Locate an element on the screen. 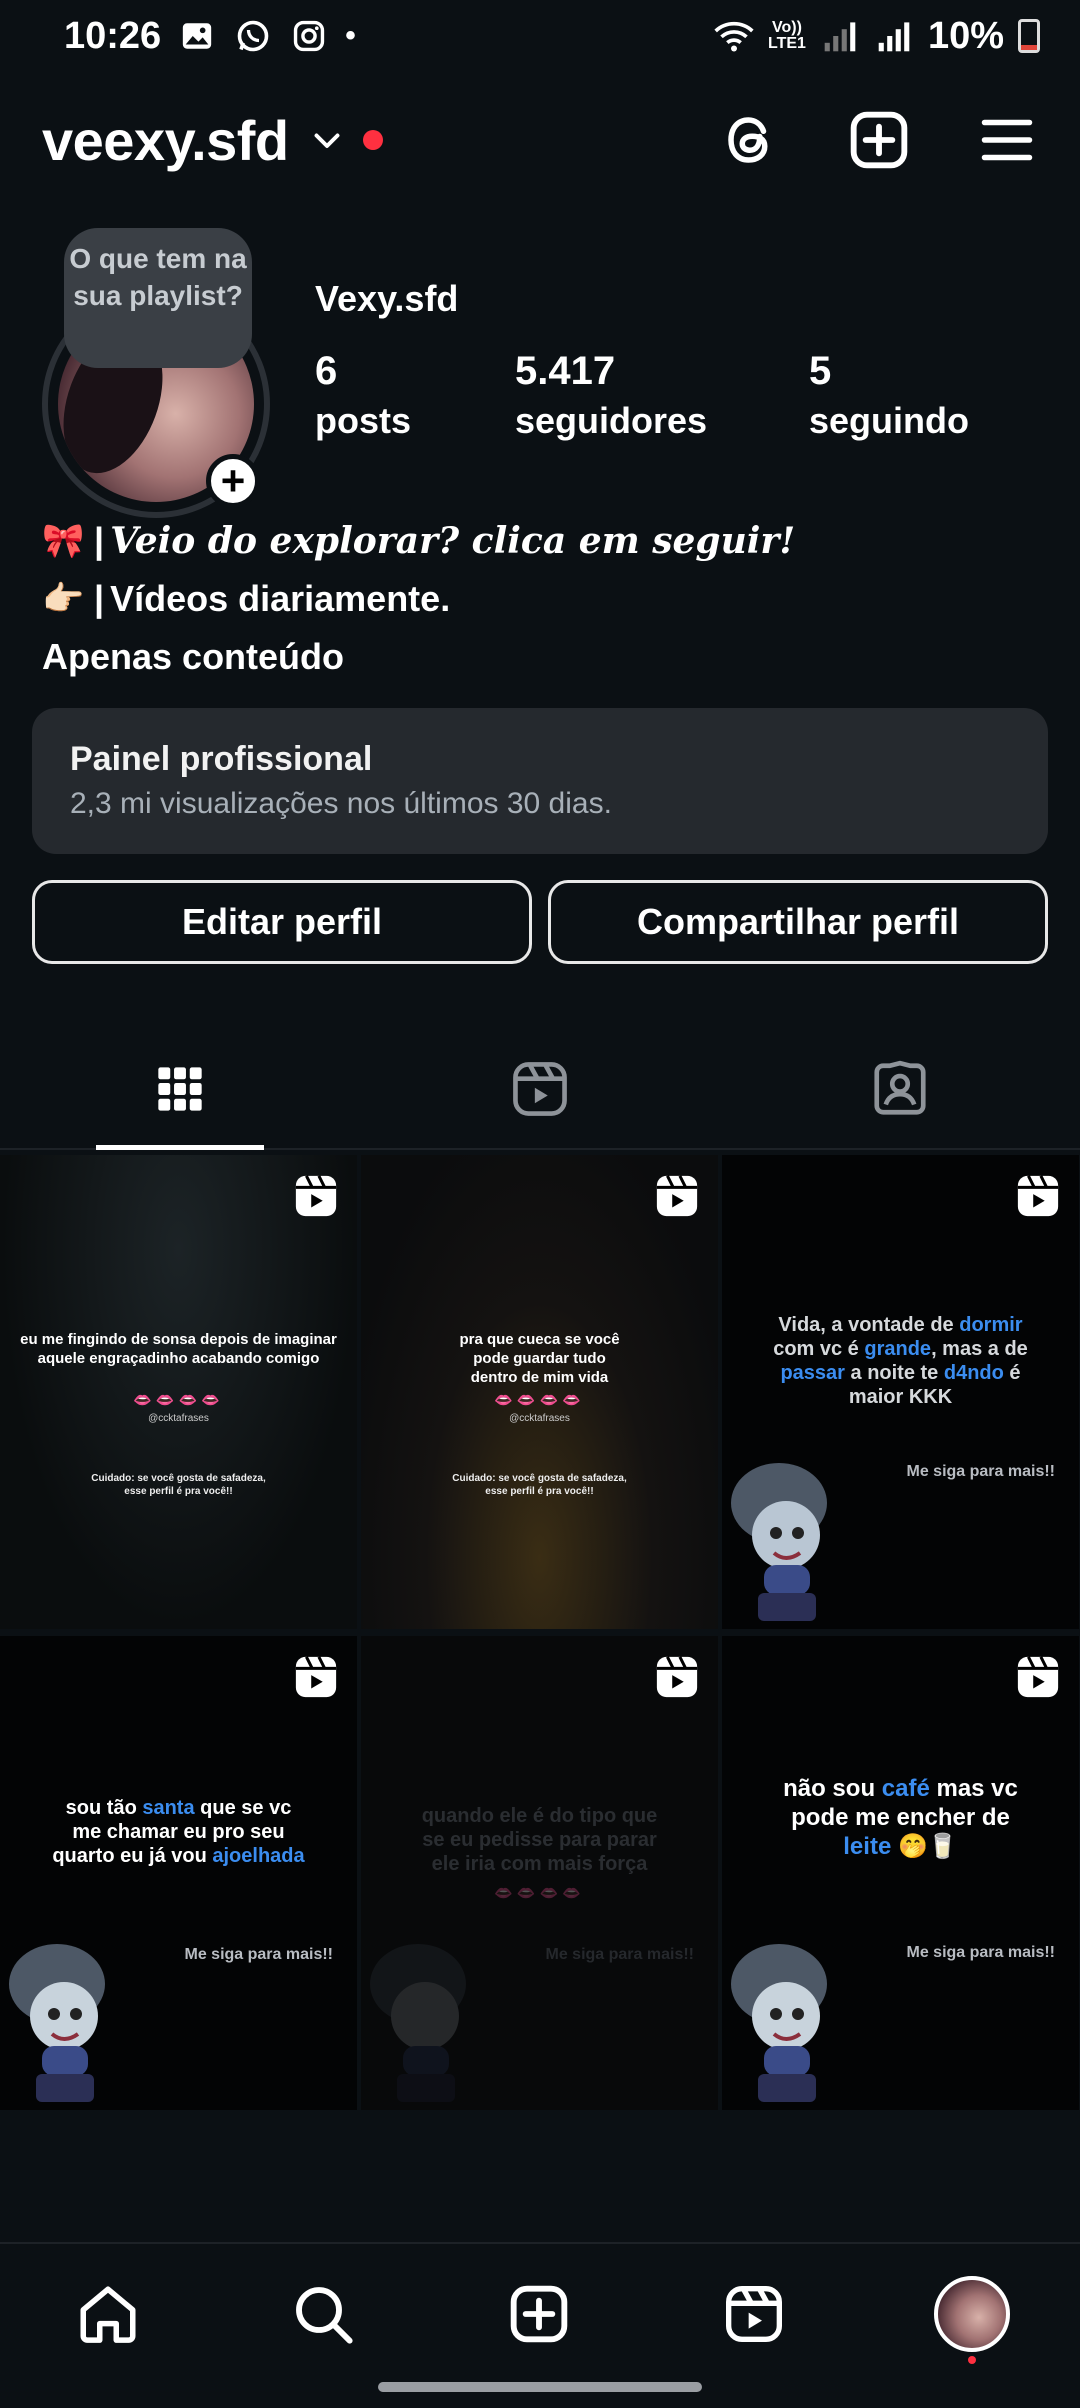  battery-icon is located at coordinates (1029, 36).